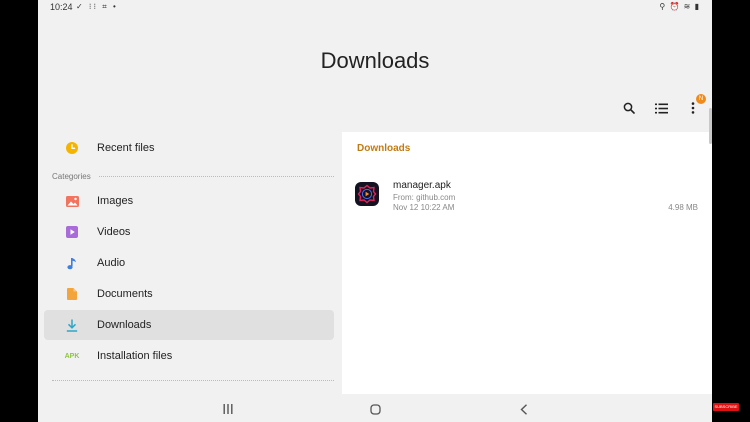 The width and height of the screenshot is (750, 422). I want to click on sidebar-item-label: Documents, so click(125, 294).